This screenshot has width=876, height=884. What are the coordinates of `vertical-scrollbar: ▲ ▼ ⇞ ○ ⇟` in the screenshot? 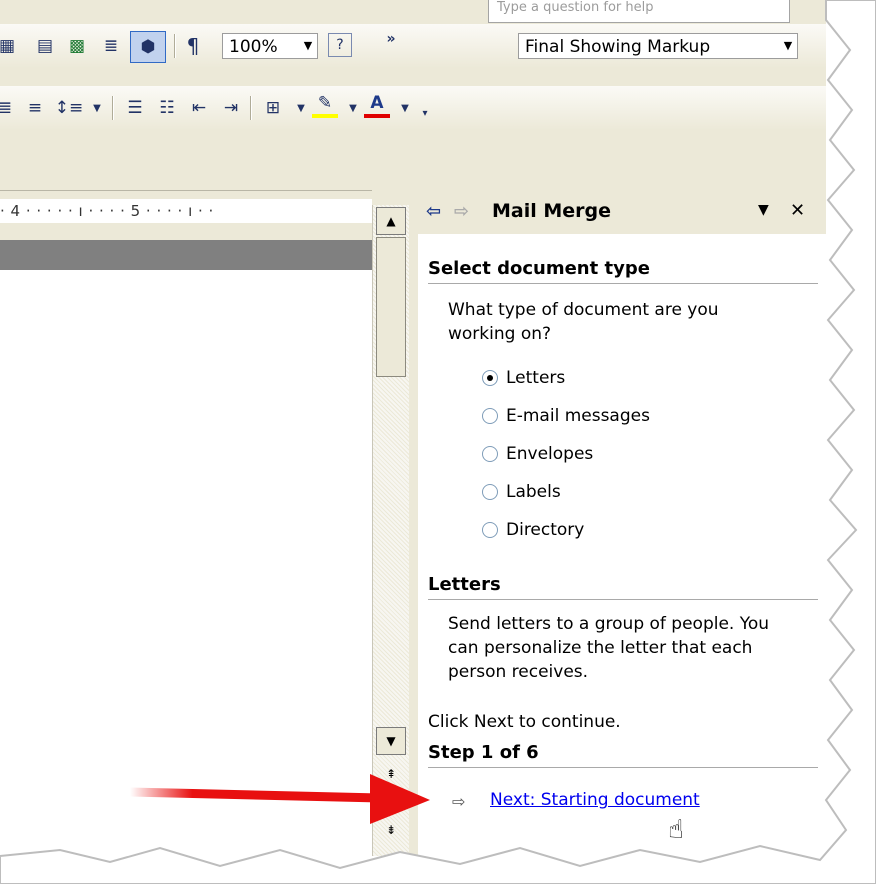 It's located at (390, 530).